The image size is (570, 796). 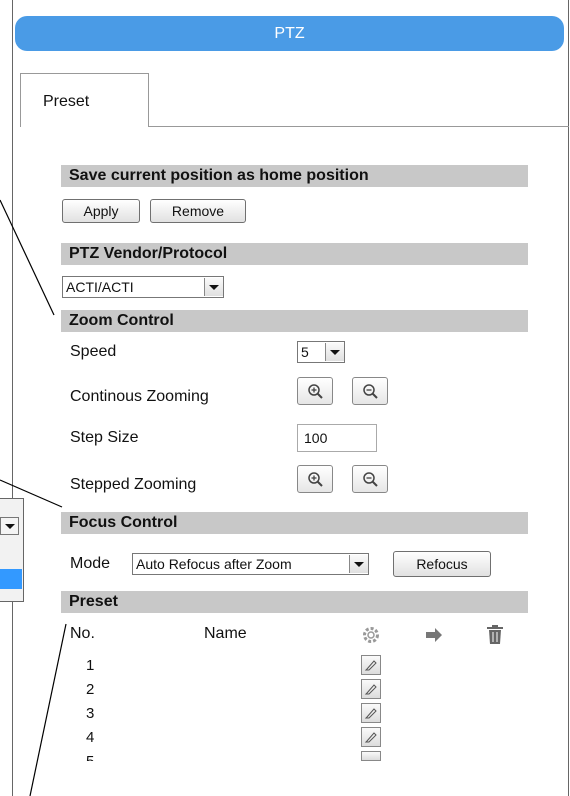 What do you see at coordinates (90, 737) in the screenshot?
I see `preset-row-no: 4` at bounding box center [90, 737].